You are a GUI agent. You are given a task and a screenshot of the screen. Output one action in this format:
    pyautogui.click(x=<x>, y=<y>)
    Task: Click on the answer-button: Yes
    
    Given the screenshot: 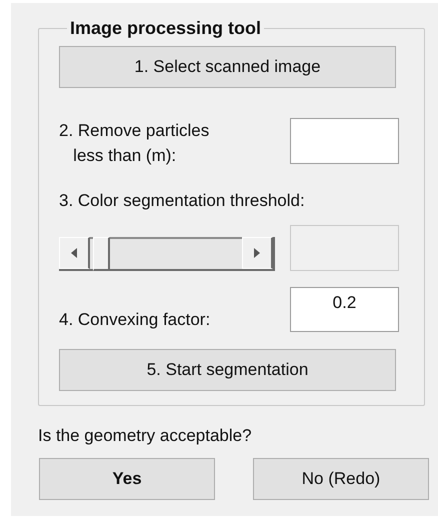 What is the action you would take?
    pyautogui.click(x=127, y=479)
    